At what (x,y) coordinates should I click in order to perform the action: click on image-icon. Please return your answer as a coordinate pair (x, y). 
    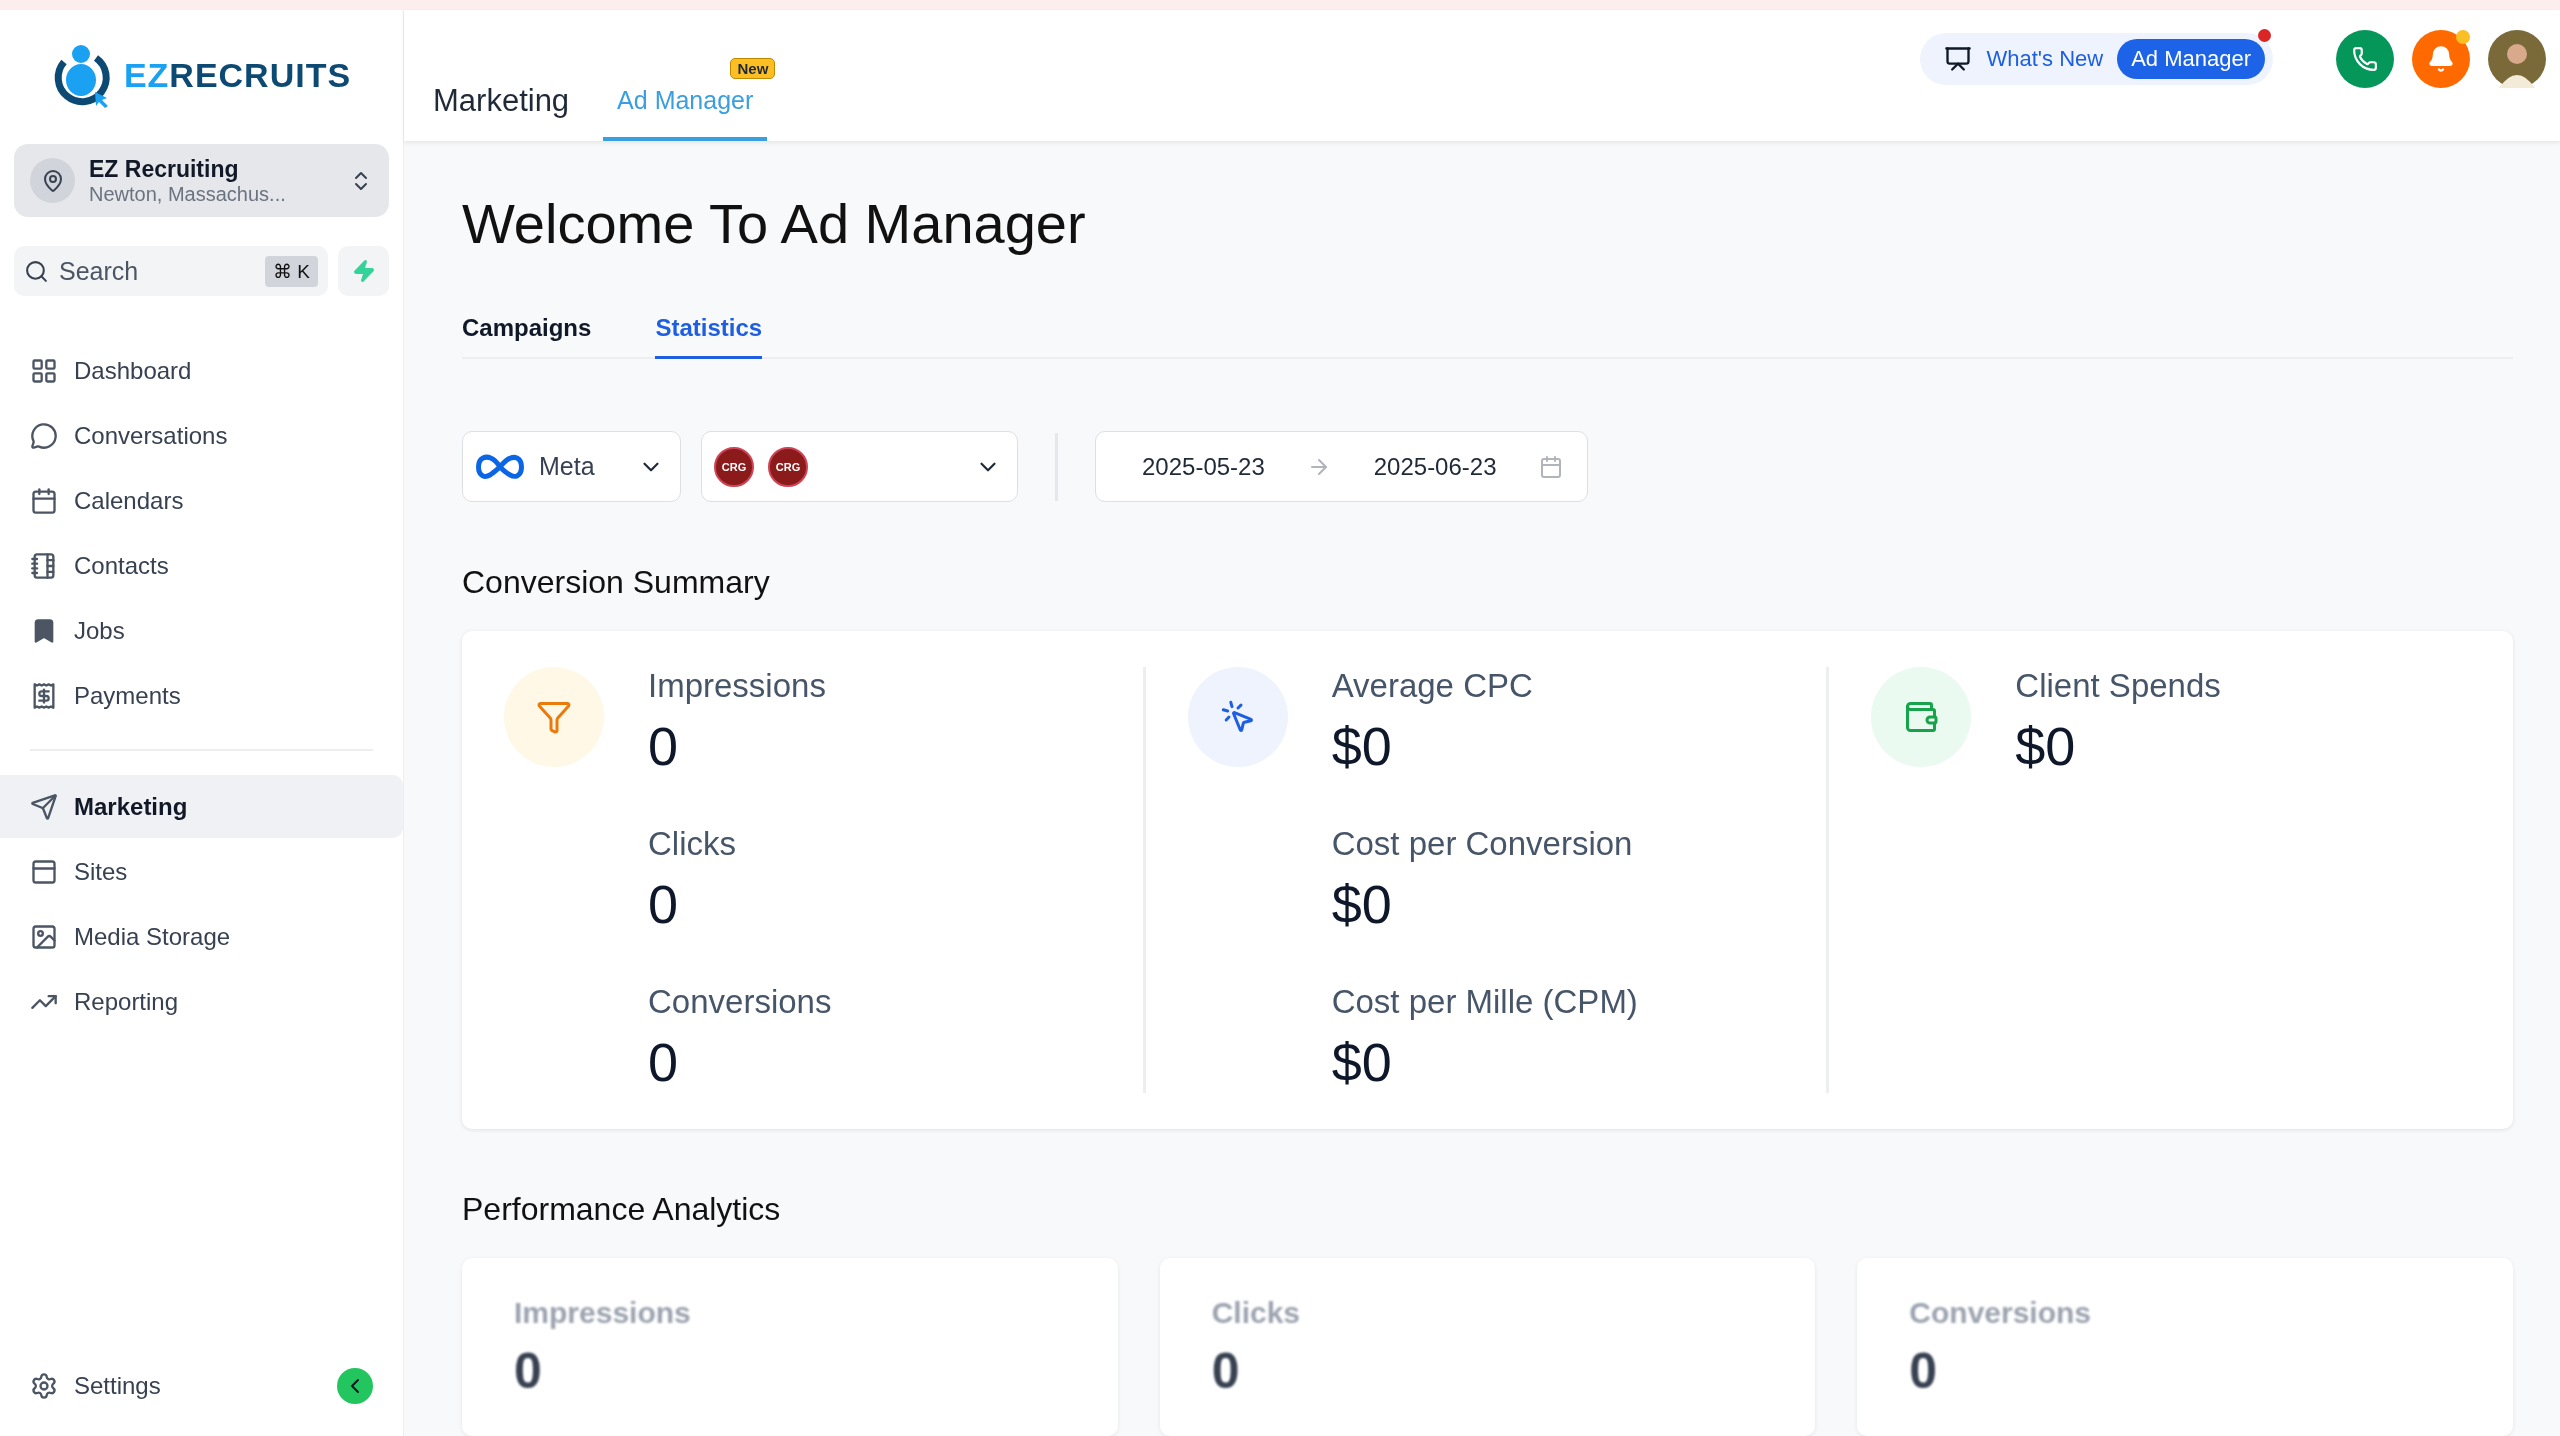
    Looking at the image, I should click on (44, 936).